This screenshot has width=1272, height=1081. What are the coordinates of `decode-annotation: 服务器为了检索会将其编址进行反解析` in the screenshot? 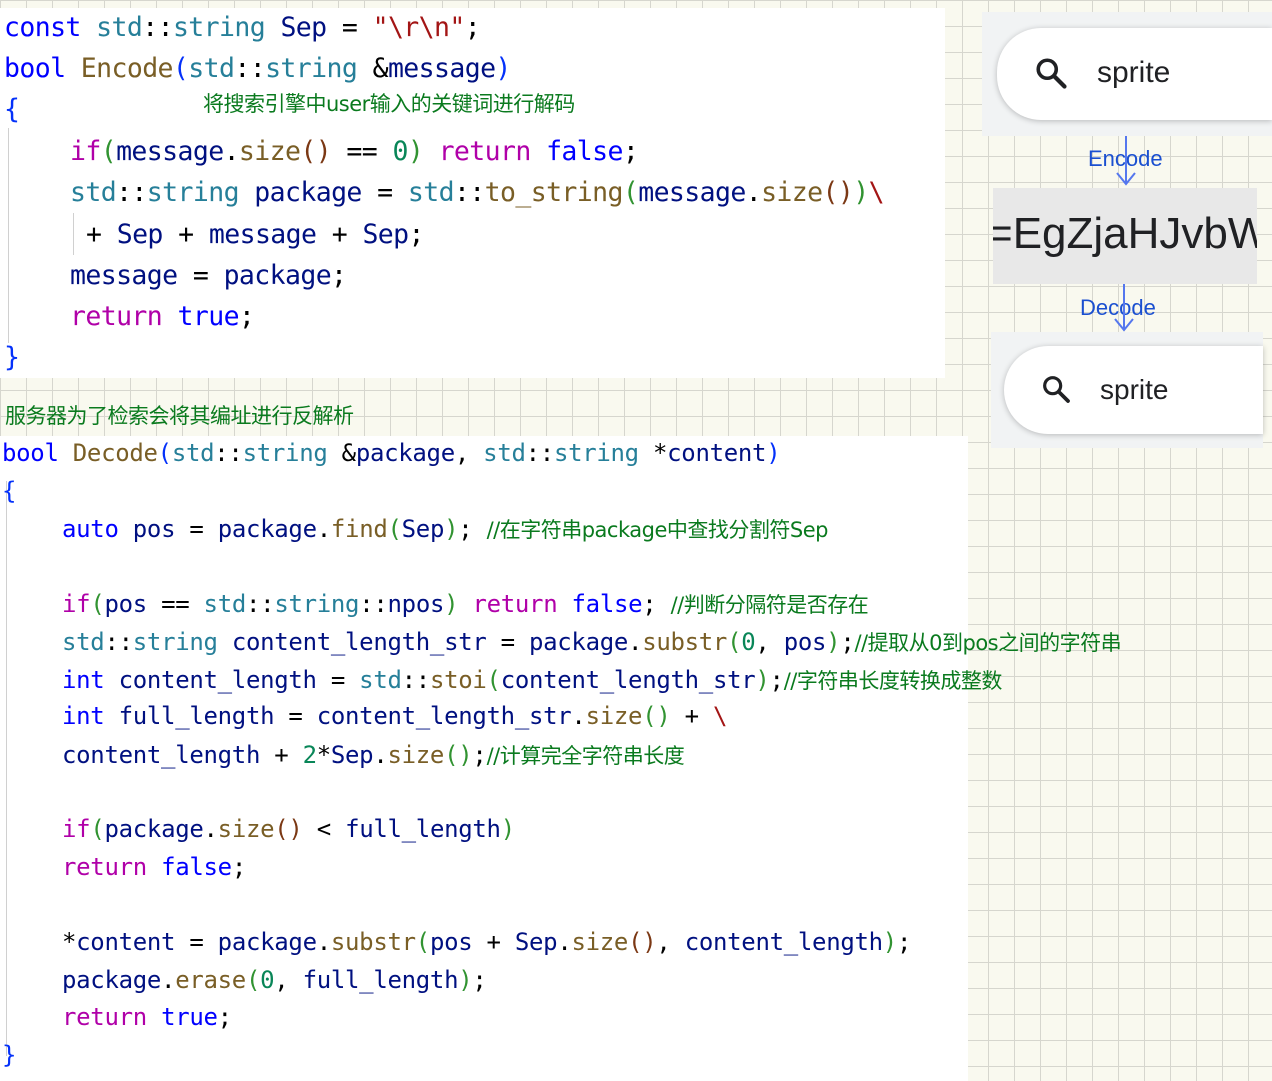 It's located at (179, 416).